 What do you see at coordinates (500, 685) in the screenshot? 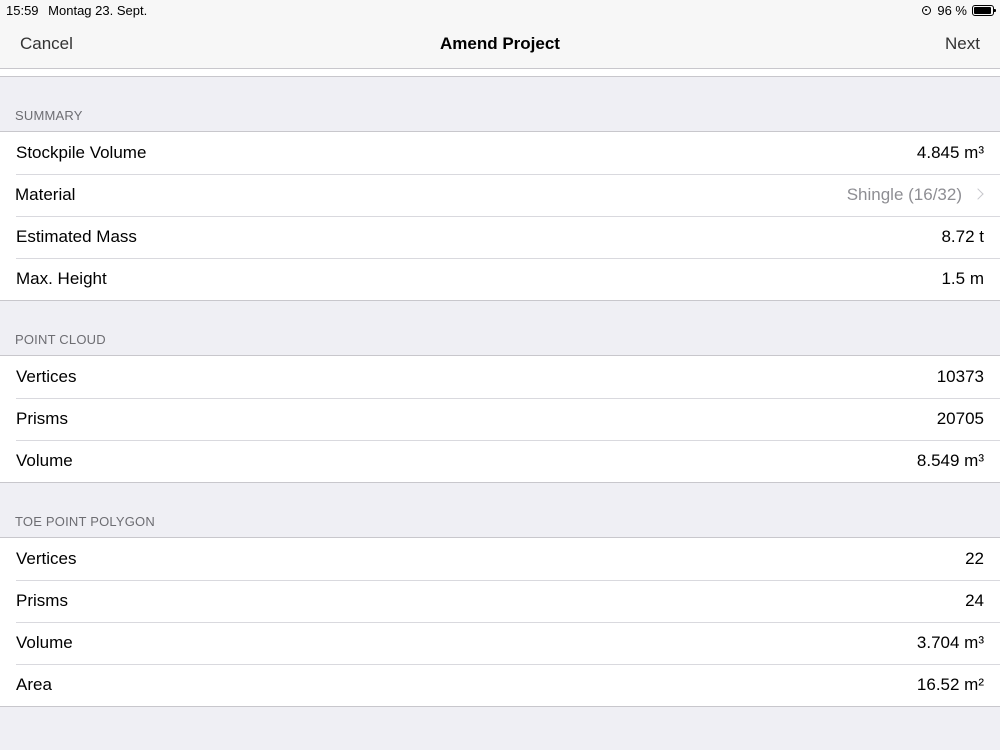
I see `row-toe-area: Area 16.52 m²` at bounding box center [500, 685].